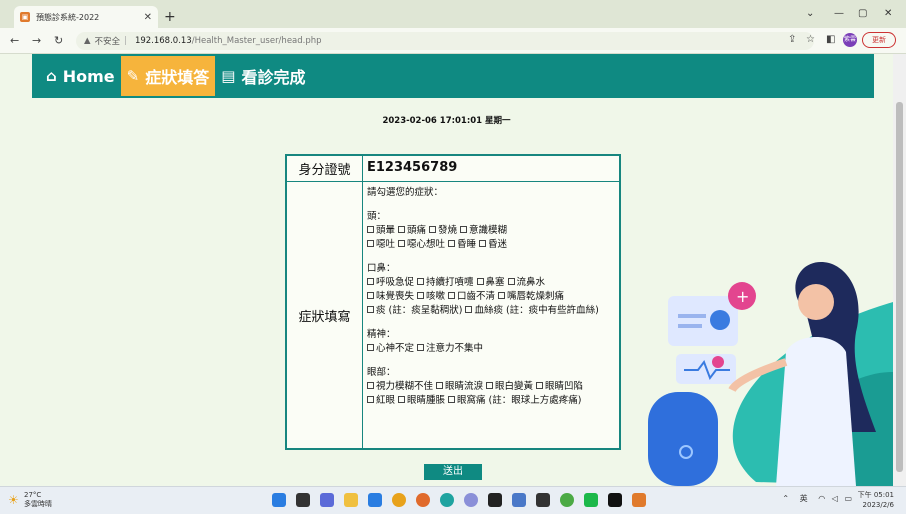 Image resolution: width=906 pixels, height=514 pixels. I want to click on tab-close-icon: ✕, so click(148, 17).